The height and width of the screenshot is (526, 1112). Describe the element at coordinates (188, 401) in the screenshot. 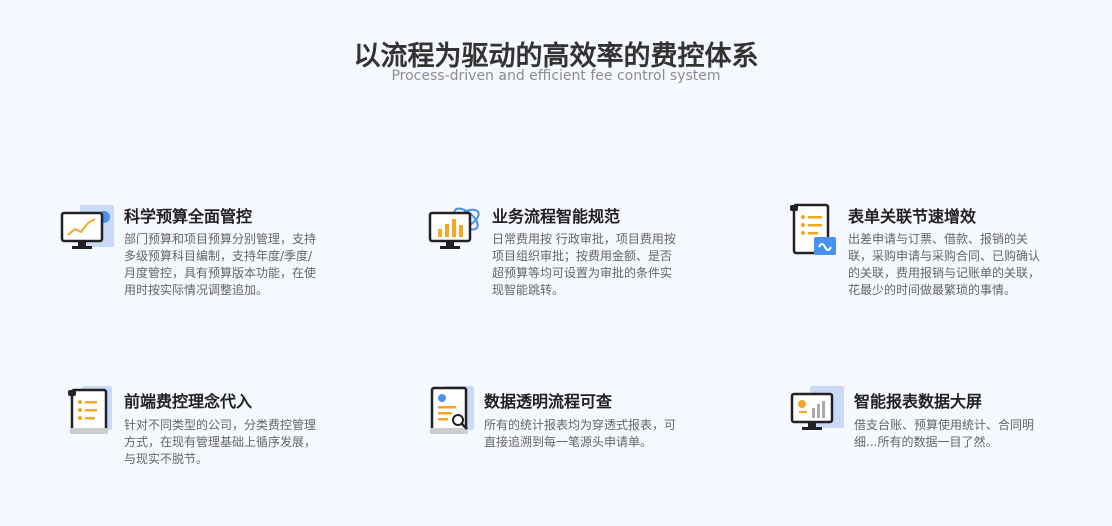

I see `feature-title: 前端费控理念代入` at that location.